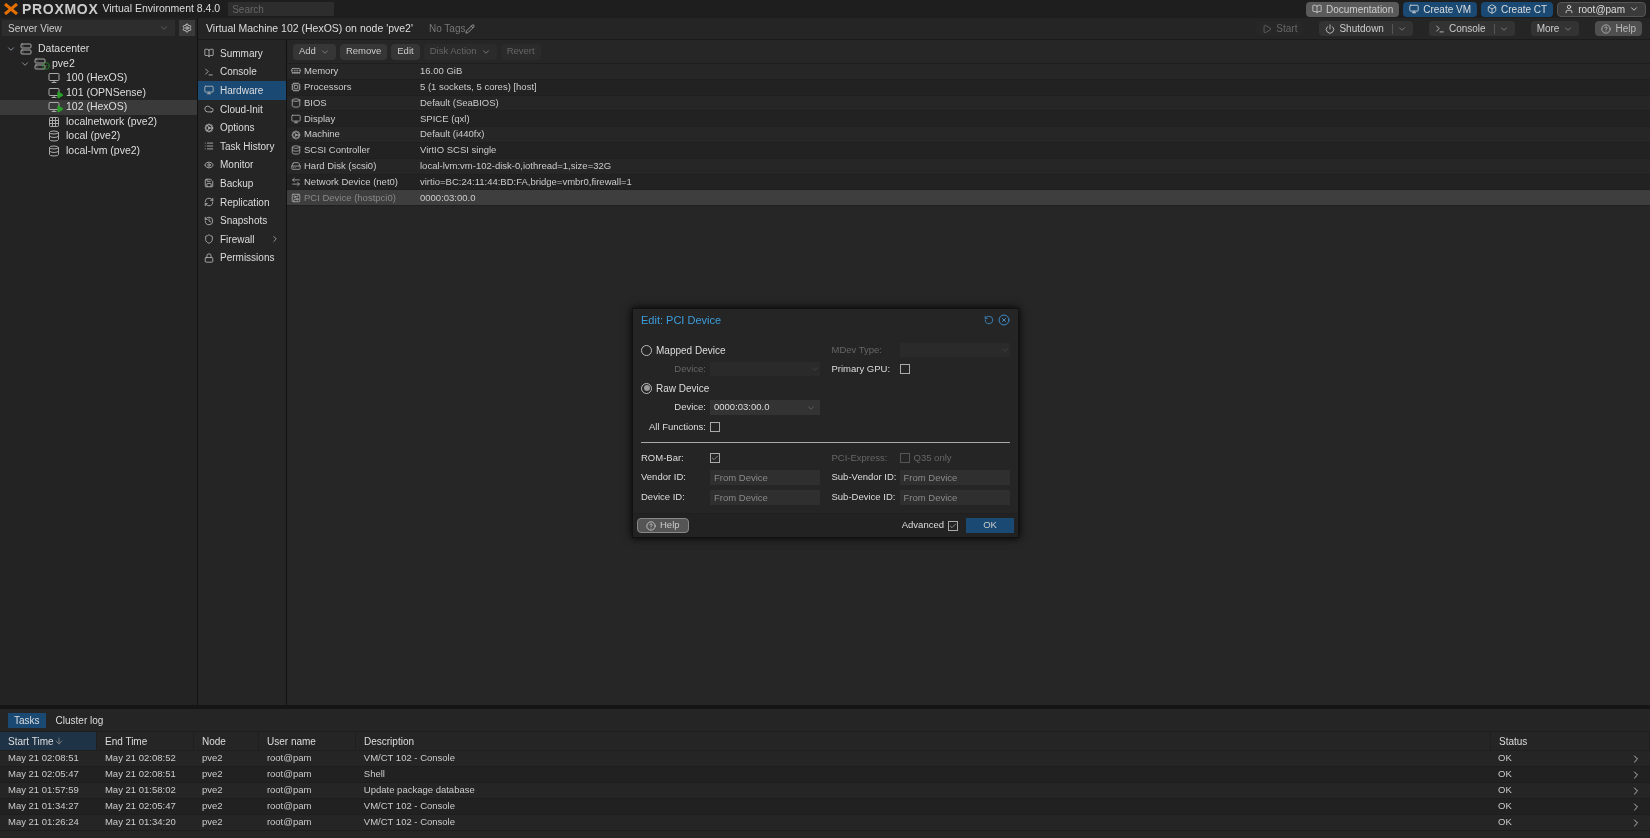 This screenshot has height=838, width=1650. I want to click on task-row: May 21 02:05:47 May 21 02:08:51 pve2 root@pam Shell OK, so click(825, 775).